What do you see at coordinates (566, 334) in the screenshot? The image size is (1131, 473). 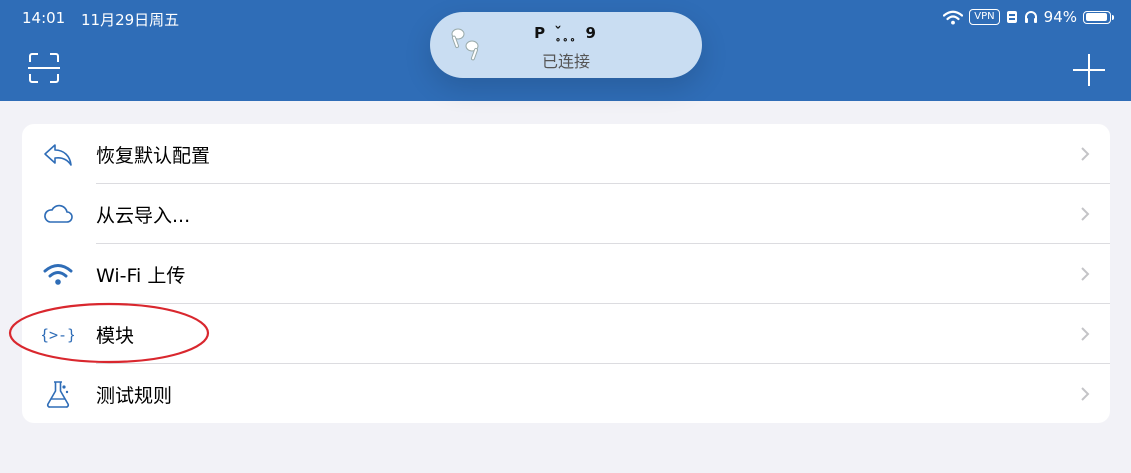 I see `menu-item-modules: {>-} 模块` at bounding box center [566, 334].